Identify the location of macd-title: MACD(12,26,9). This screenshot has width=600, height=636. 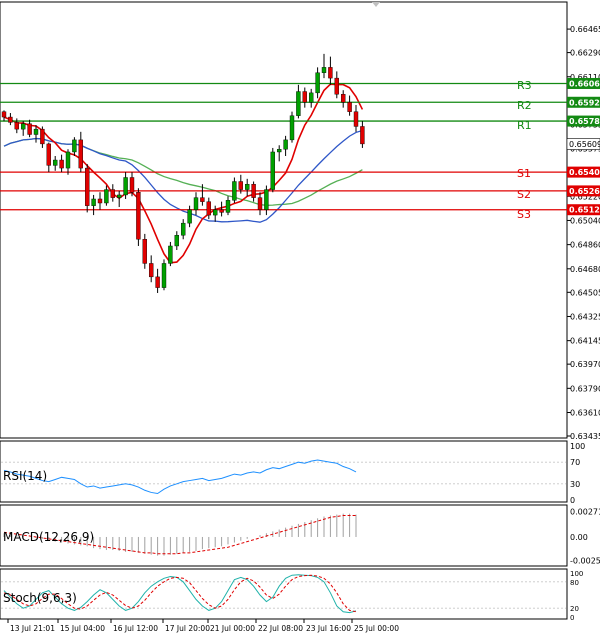
(48, 537).